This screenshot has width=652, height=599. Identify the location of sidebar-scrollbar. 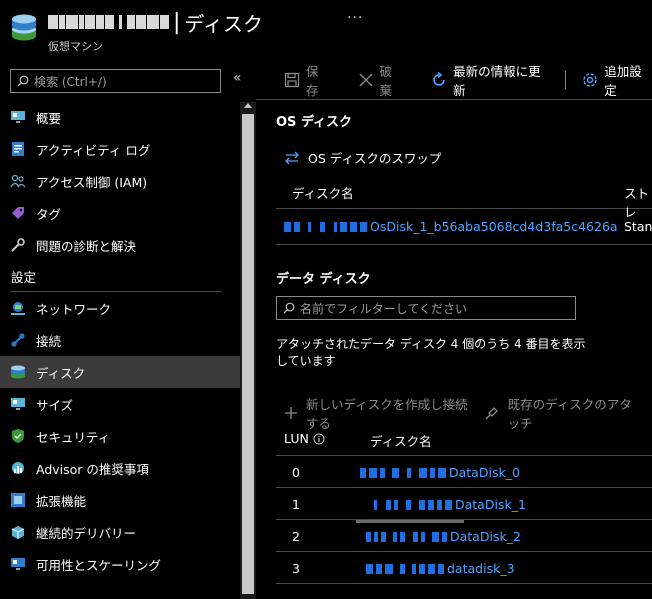
(248, 350).